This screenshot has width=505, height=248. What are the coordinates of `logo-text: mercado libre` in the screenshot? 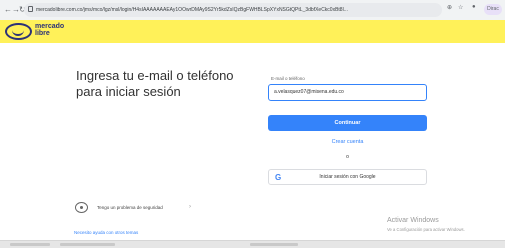 It's located at (55, 30).